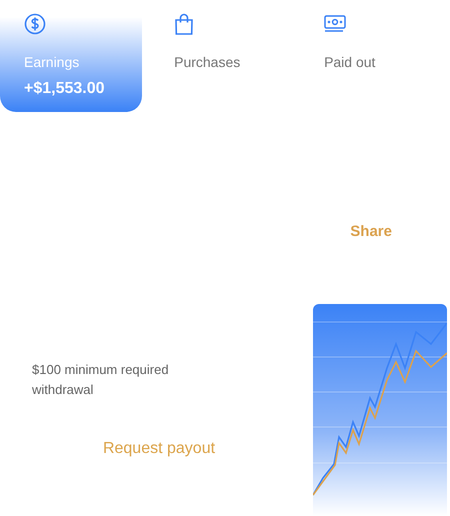  What do you see at coordinates (350, 62) in the screenshot?
I see `tab-label: Paid out` at bounding box center [350, 62].